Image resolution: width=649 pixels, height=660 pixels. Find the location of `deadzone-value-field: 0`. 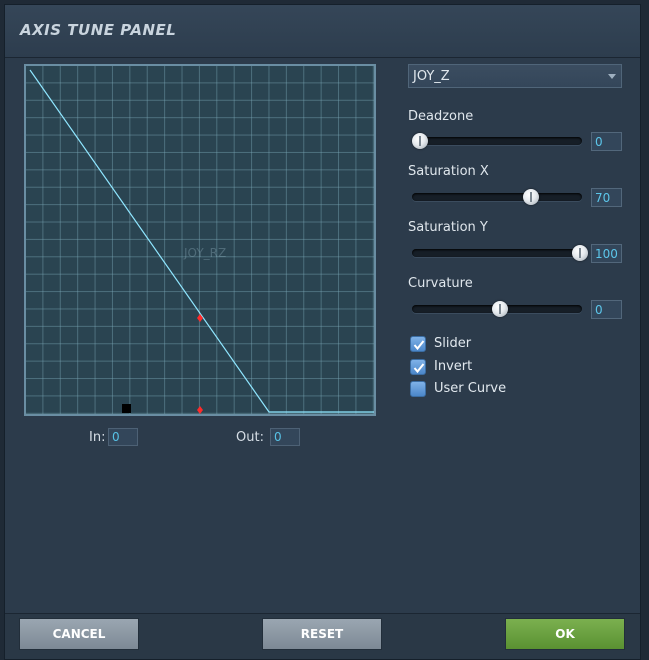

deadzone-value-field: 0 is located at coordinates (606, 141).